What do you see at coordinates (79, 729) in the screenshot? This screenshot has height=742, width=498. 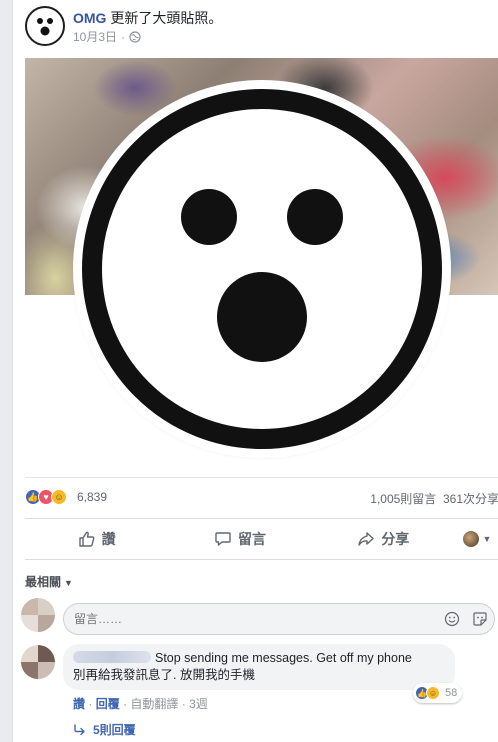 I see `reply-arrow-icon` at bounding box center [79, 729].